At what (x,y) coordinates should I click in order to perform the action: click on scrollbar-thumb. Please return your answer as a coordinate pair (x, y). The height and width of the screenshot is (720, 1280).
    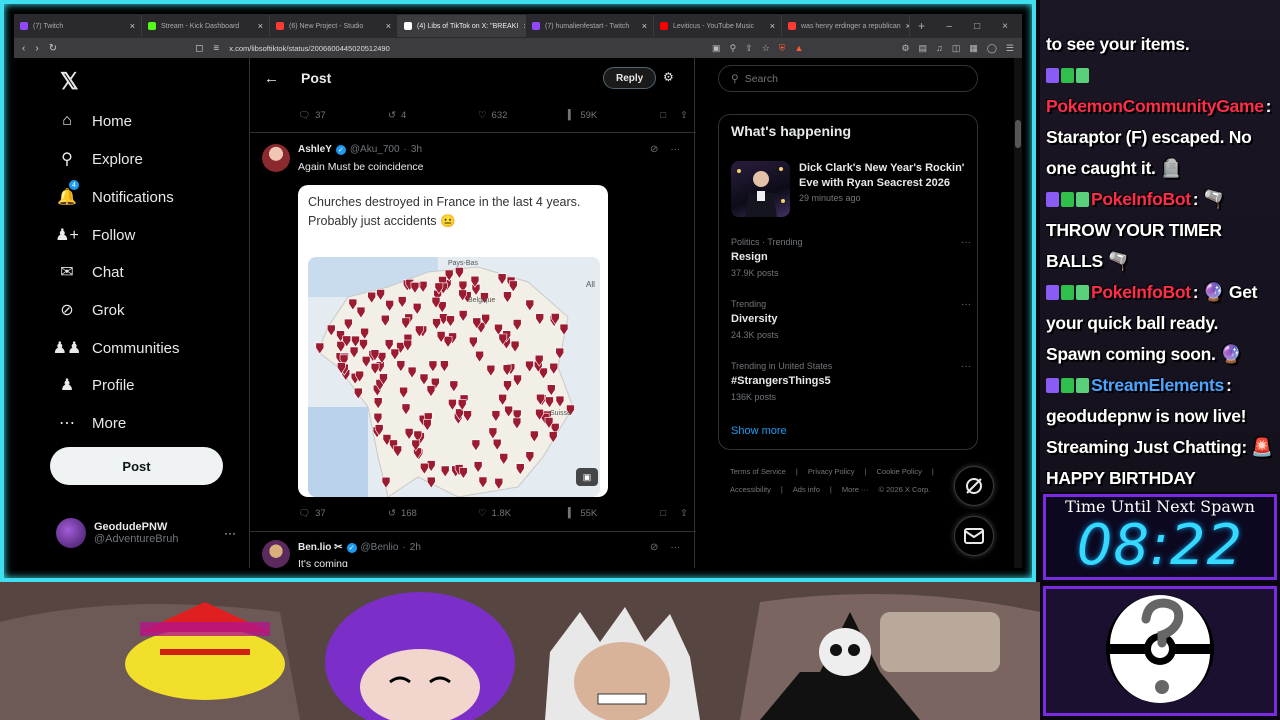
    Looking at the image, I should click on (1018, 134).